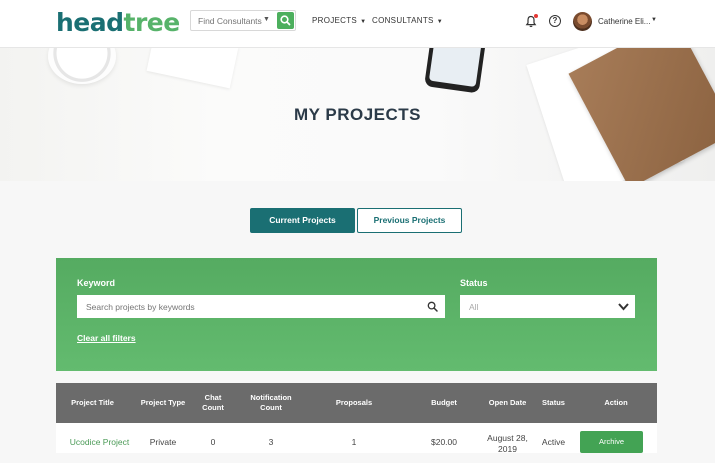 The width and height of the screenshot is (715, 463). What do you see at coordinates (213, 402) in the screenshot?
I see `col-chat-count: Chat Count` at bounding box center [213, 402].